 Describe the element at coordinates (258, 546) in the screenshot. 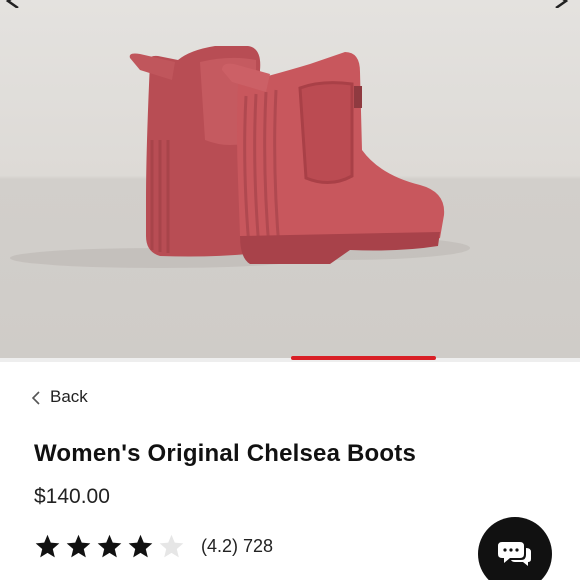

I see `review-count: 728` at that location.